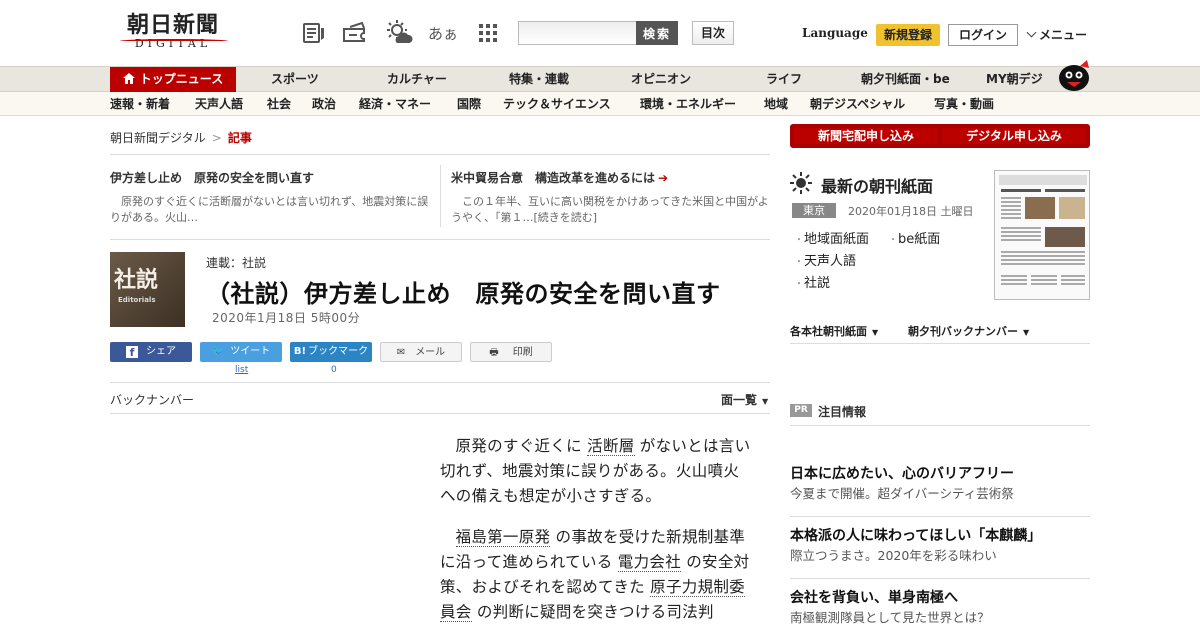 The image size is (1200, 630). What do you see at coordinates (834, 331) in the screenshot?
I see `regional-papers-dropdown: 各本社朝刊紙面 ▼` at bounding box center [834, 331].